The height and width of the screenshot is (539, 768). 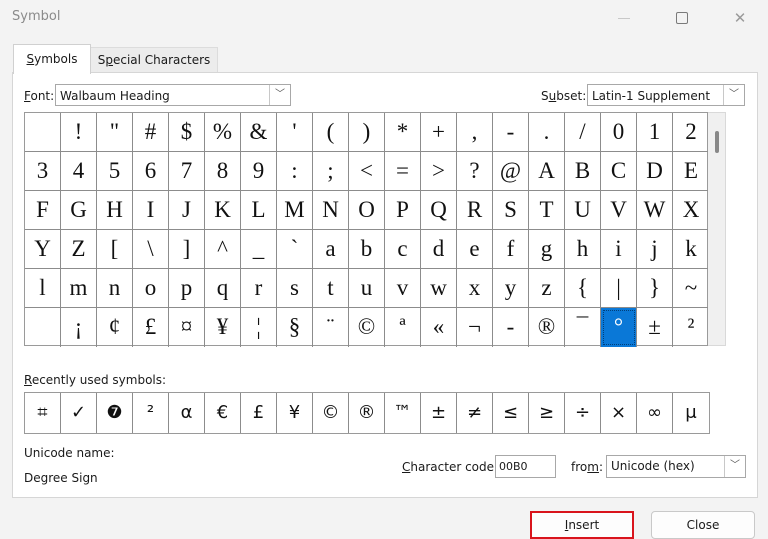 I want to click on symbol-cell, so click(x=43, y=327).